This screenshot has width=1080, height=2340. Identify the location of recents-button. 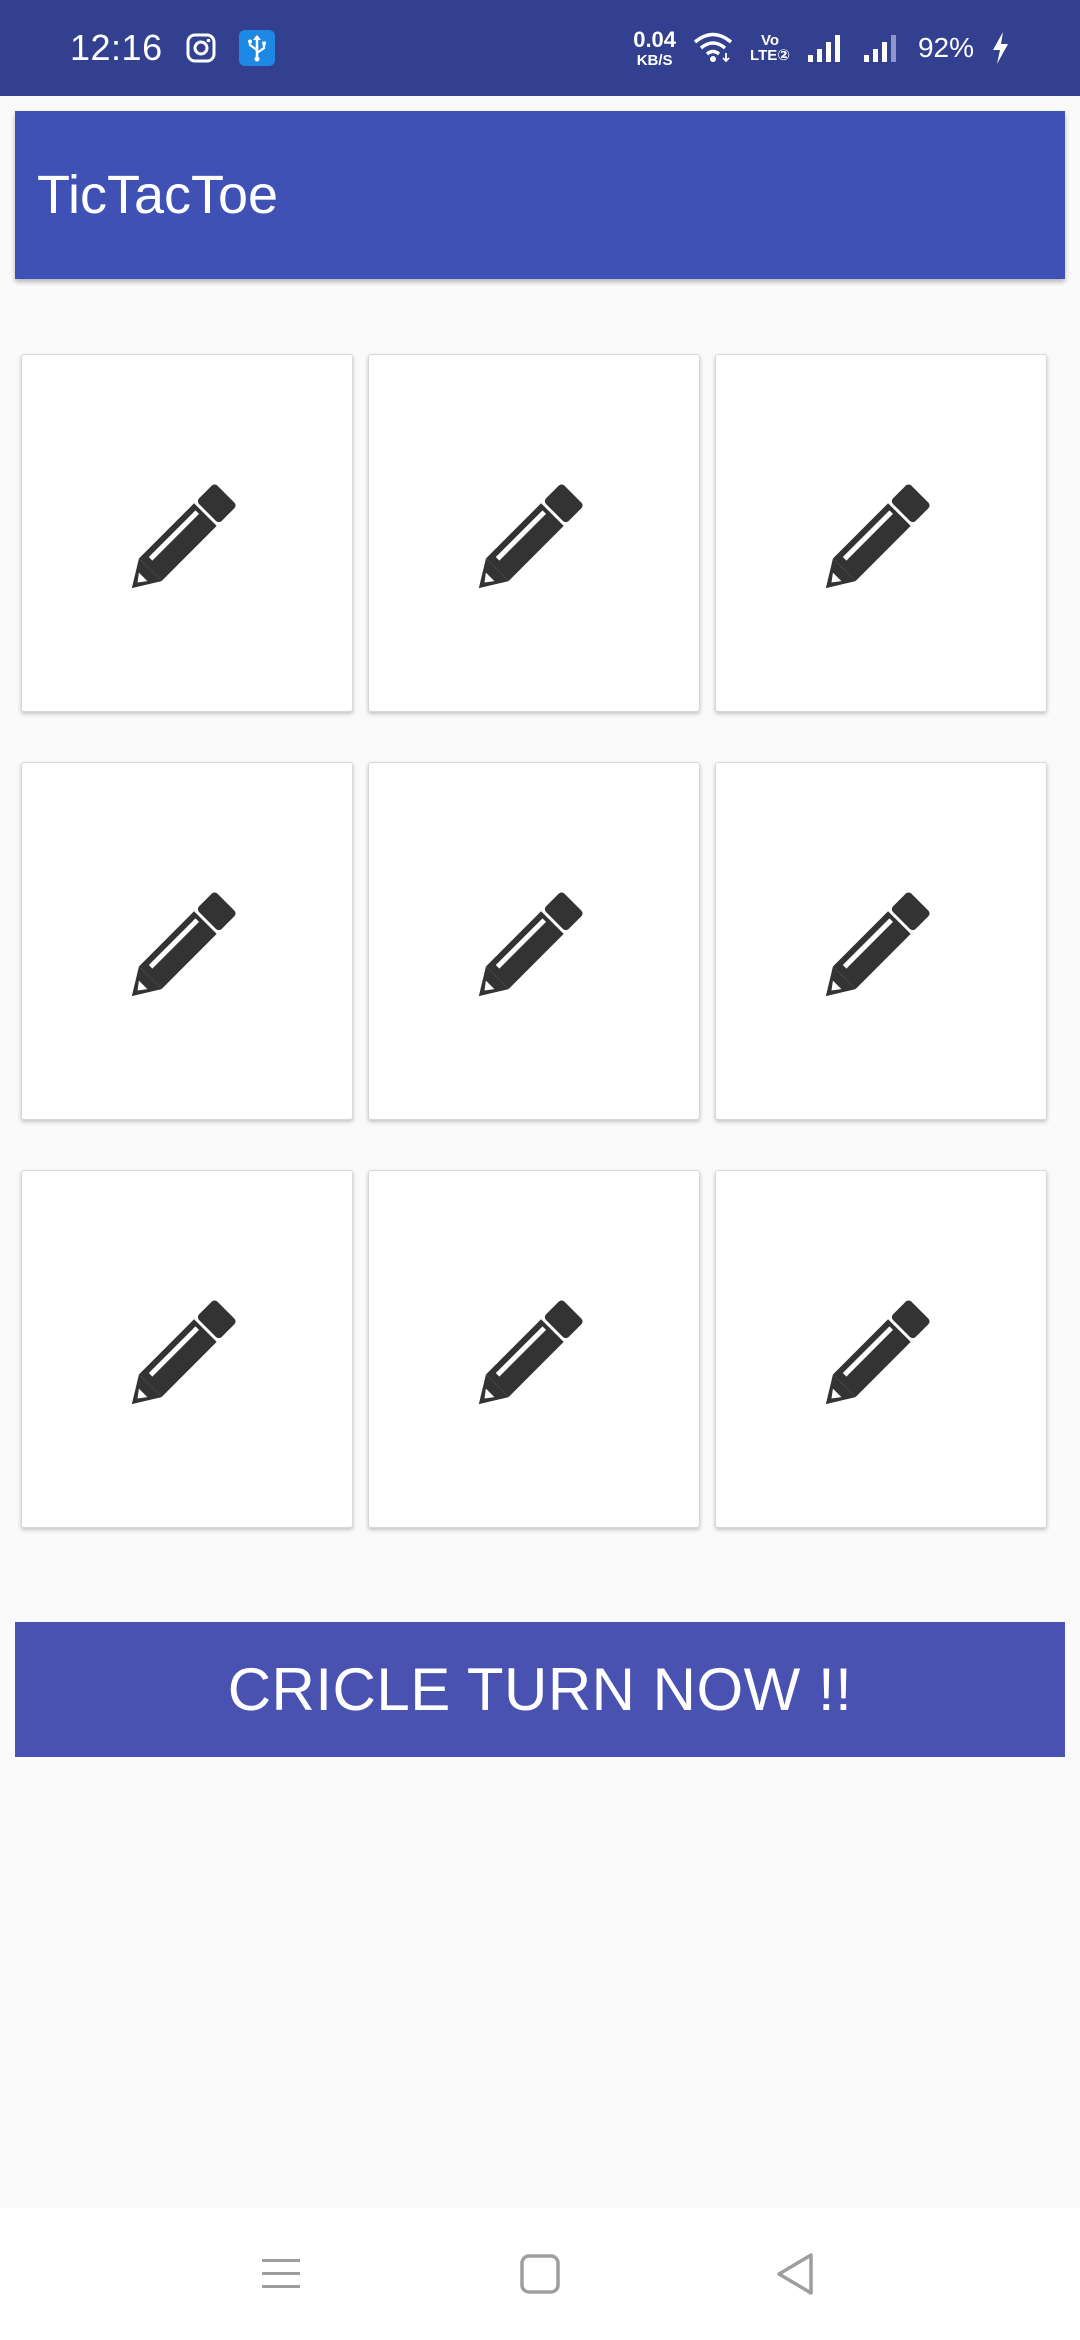
(282, 2274).